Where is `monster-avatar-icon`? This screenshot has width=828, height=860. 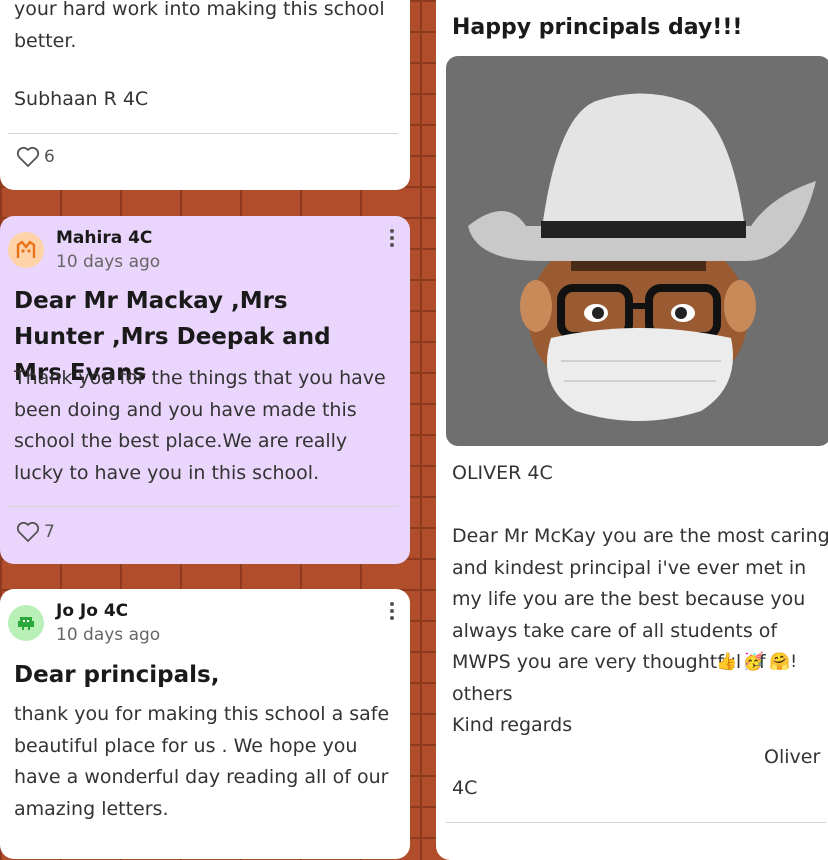
monster-avatar-icon is located at coordinates (26, 249).